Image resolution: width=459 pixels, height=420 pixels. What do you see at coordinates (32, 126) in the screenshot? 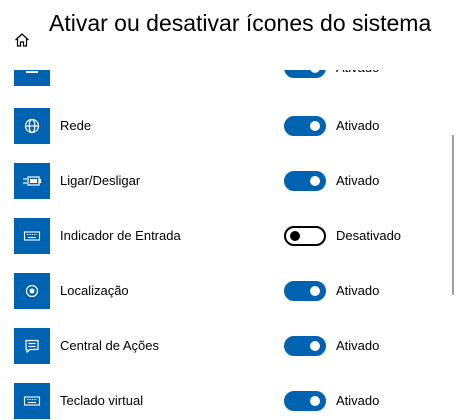
I see `globe-icon` at bounding box center [32, 126].